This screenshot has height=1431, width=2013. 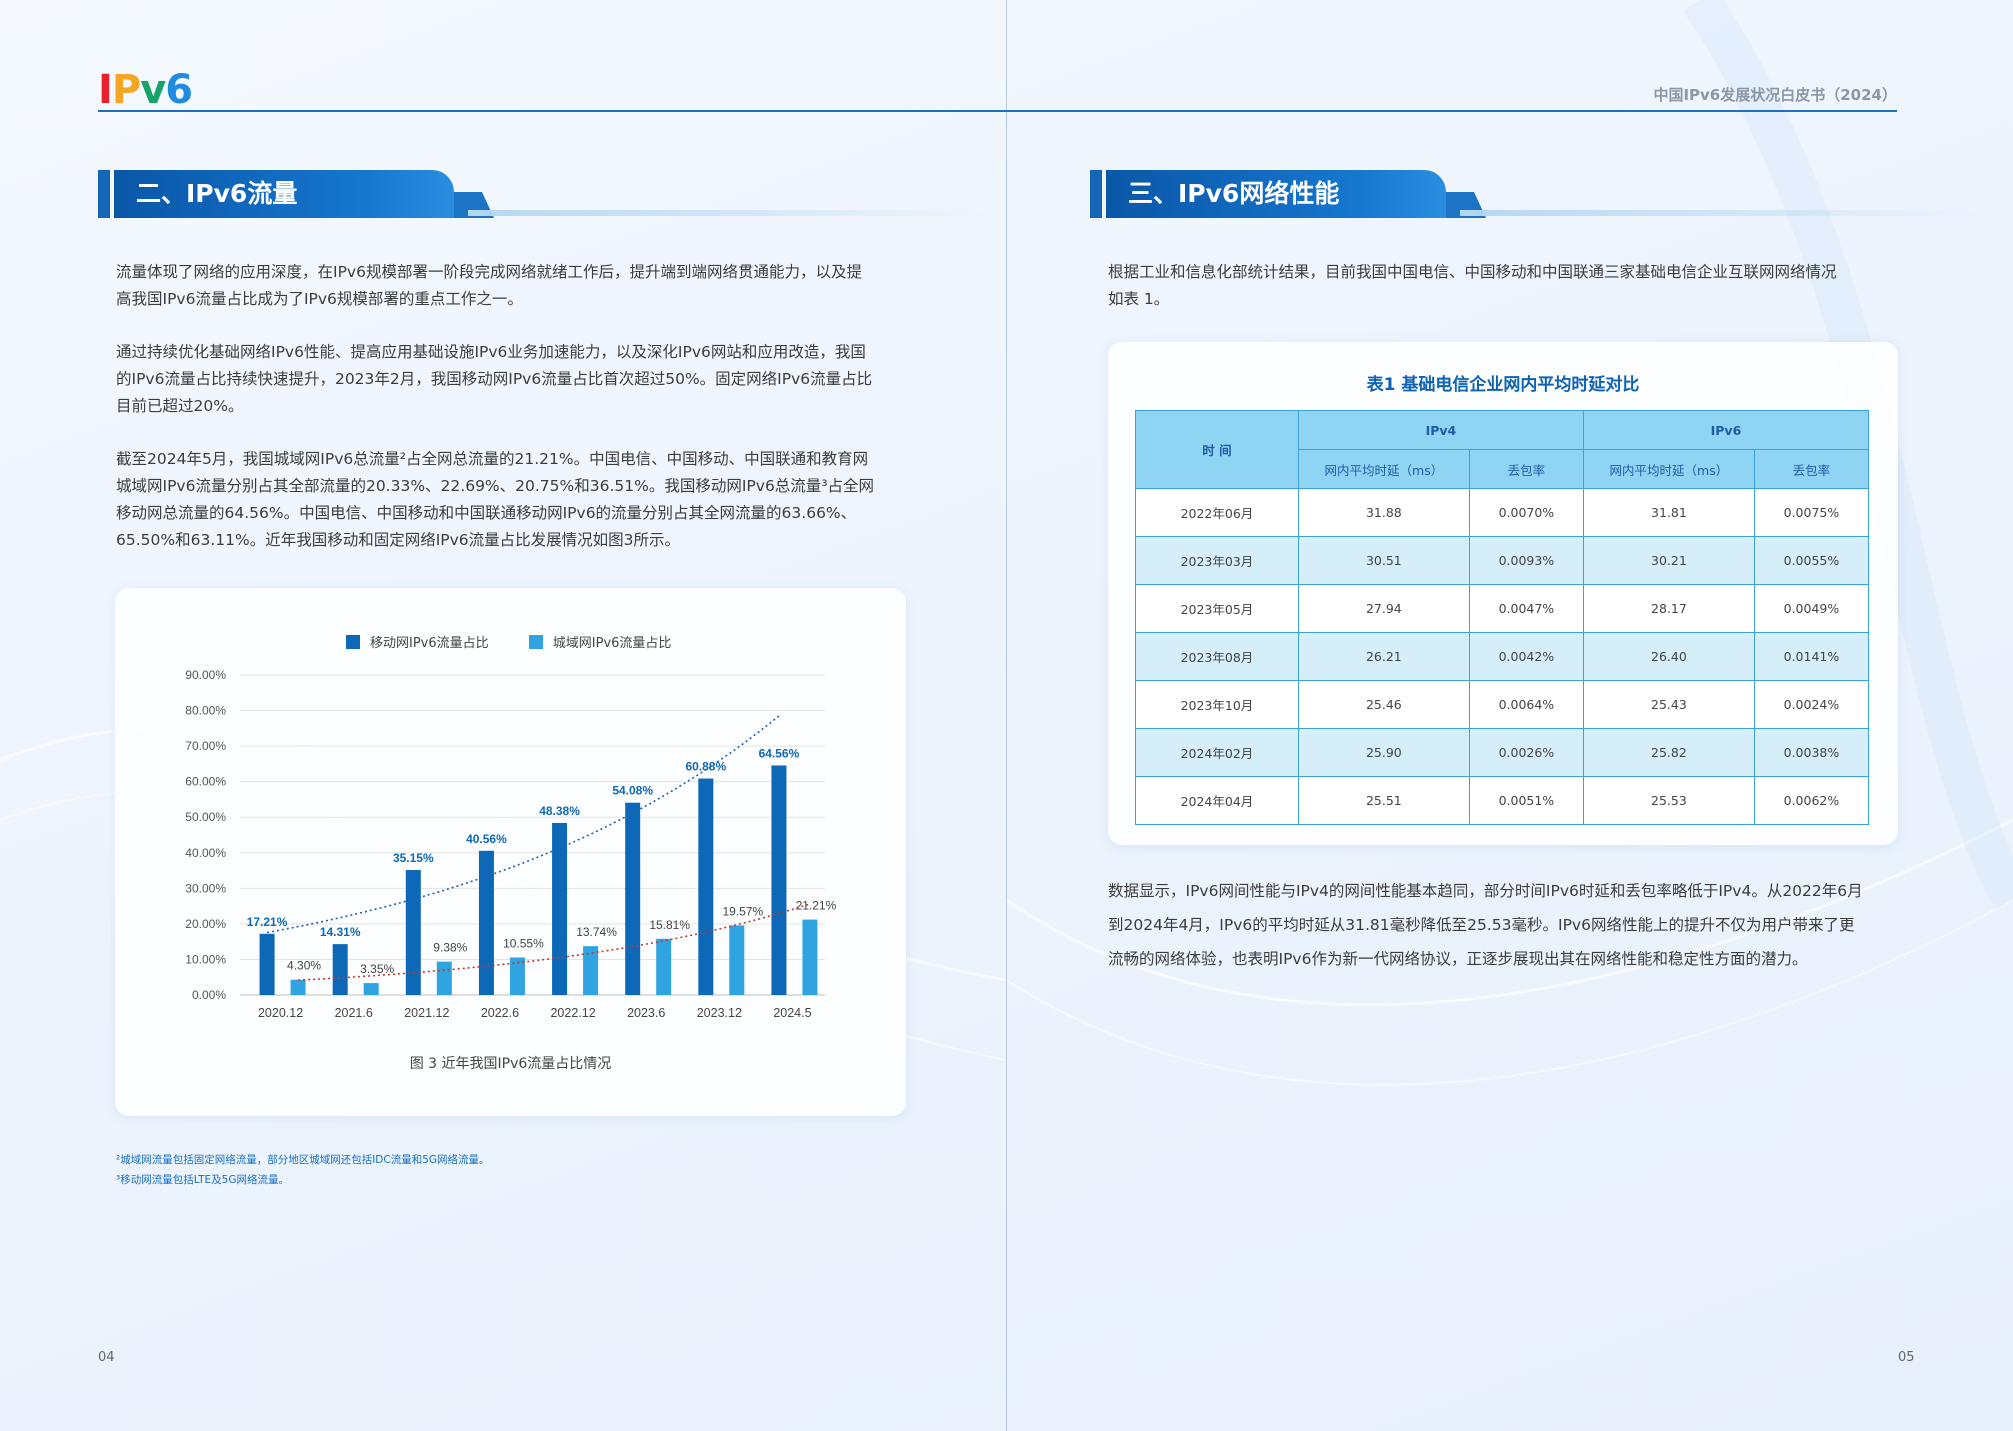 What do you see at coordinates (553, 194) in the screenshot?
I see `section-header-left: 二、IPv6流量` at bounding box center [553, 194].